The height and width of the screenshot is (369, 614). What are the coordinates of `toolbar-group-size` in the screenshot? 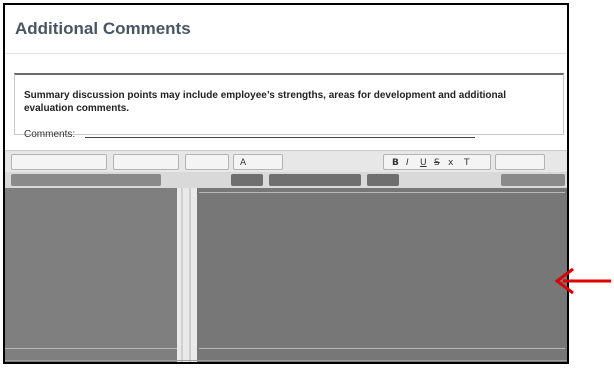 It's located at (207, 162).